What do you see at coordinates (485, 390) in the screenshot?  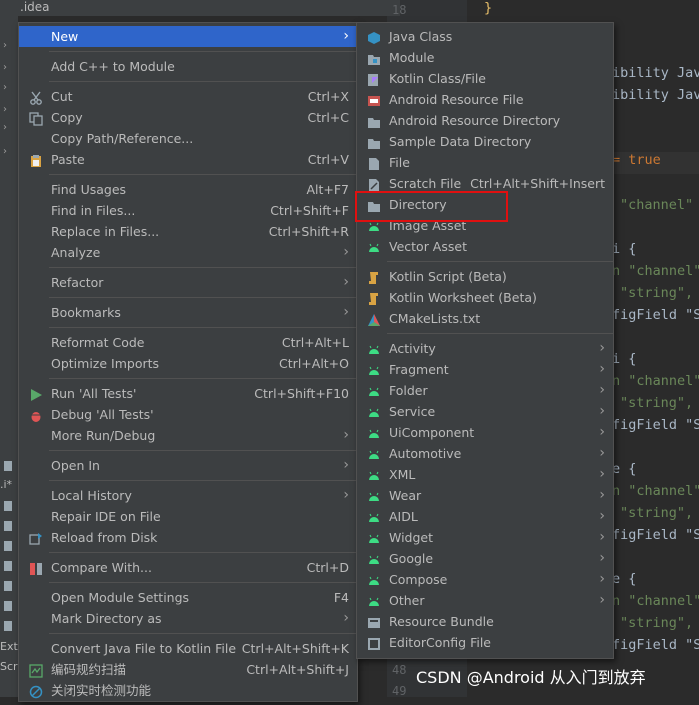 I see `menu-item-folder: Folder ›` at bounding box center [485, 390].